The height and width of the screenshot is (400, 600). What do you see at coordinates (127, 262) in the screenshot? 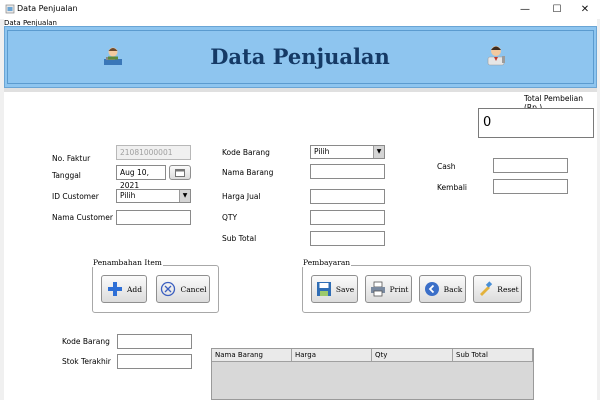
I see `penambahan-item-title: Penambahan Item` at bounding box center [127, 262].